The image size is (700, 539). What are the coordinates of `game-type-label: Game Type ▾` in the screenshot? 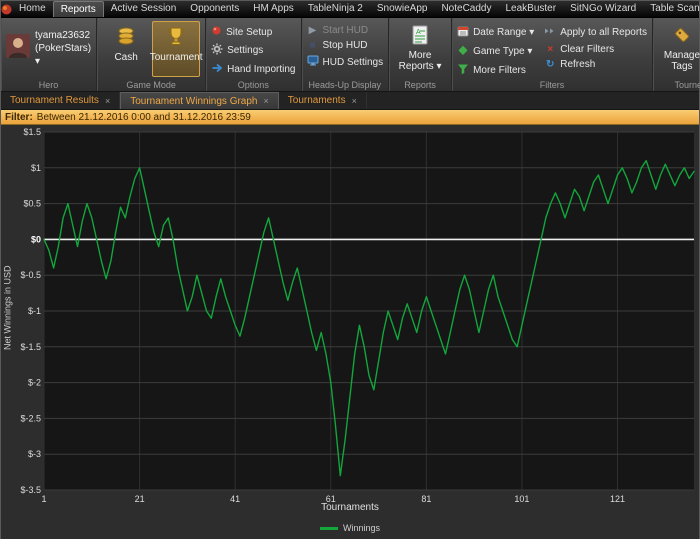 It's located at (503, 51).